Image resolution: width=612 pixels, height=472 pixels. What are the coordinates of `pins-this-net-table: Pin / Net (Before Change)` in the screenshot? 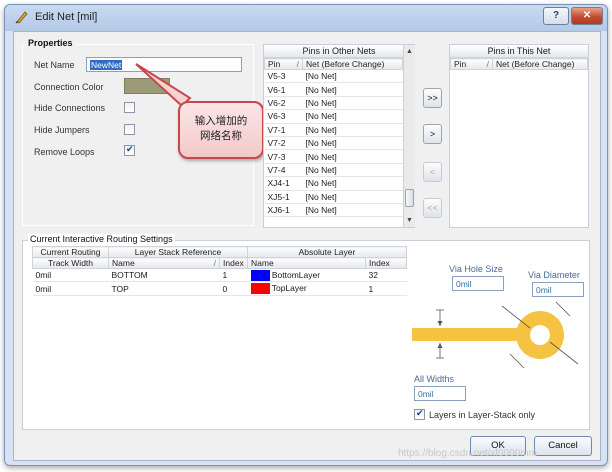 It's located at (519, 64).